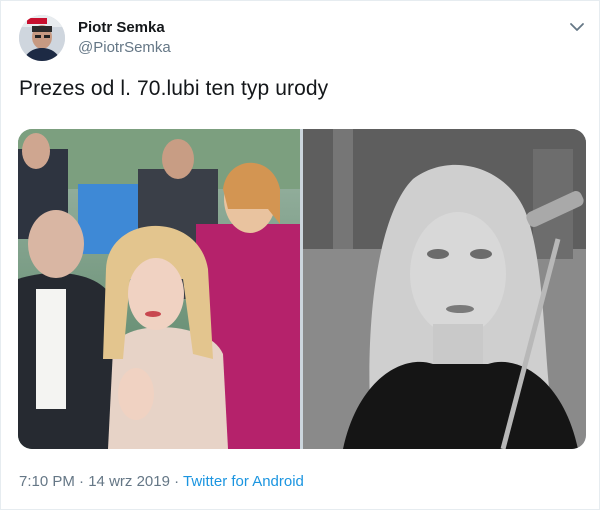 The height and width of the screenshot is (512, 602). I want to click on chevron-down-icon, so click(577, 27).